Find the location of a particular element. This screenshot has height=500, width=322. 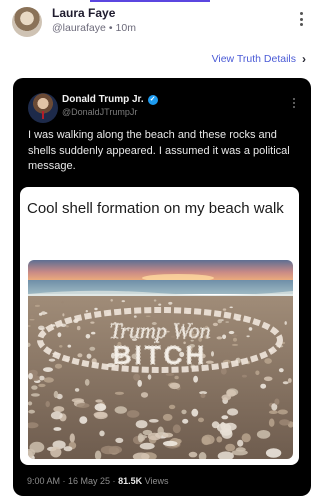

embed-timestamp: 9:00 AM · 16 May 25 · is located at coordinates (71, 481).